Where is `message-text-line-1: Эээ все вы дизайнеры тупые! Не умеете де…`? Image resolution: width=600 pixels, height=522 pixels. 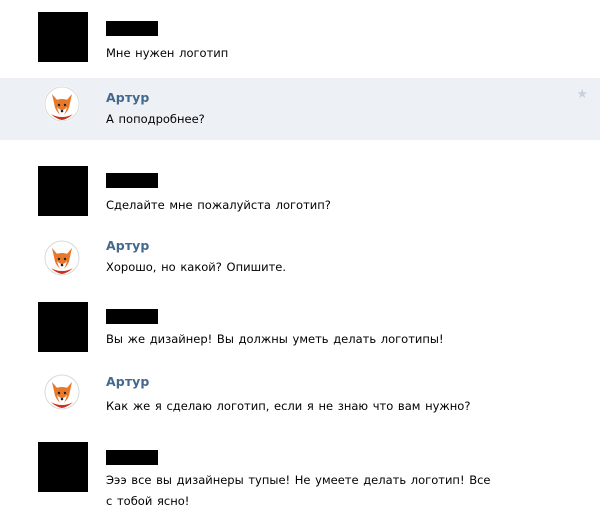 message-text-line-1: Эээ все вы дизайнеры тупые! Не умеете де… is located at coordinates (298, 480).